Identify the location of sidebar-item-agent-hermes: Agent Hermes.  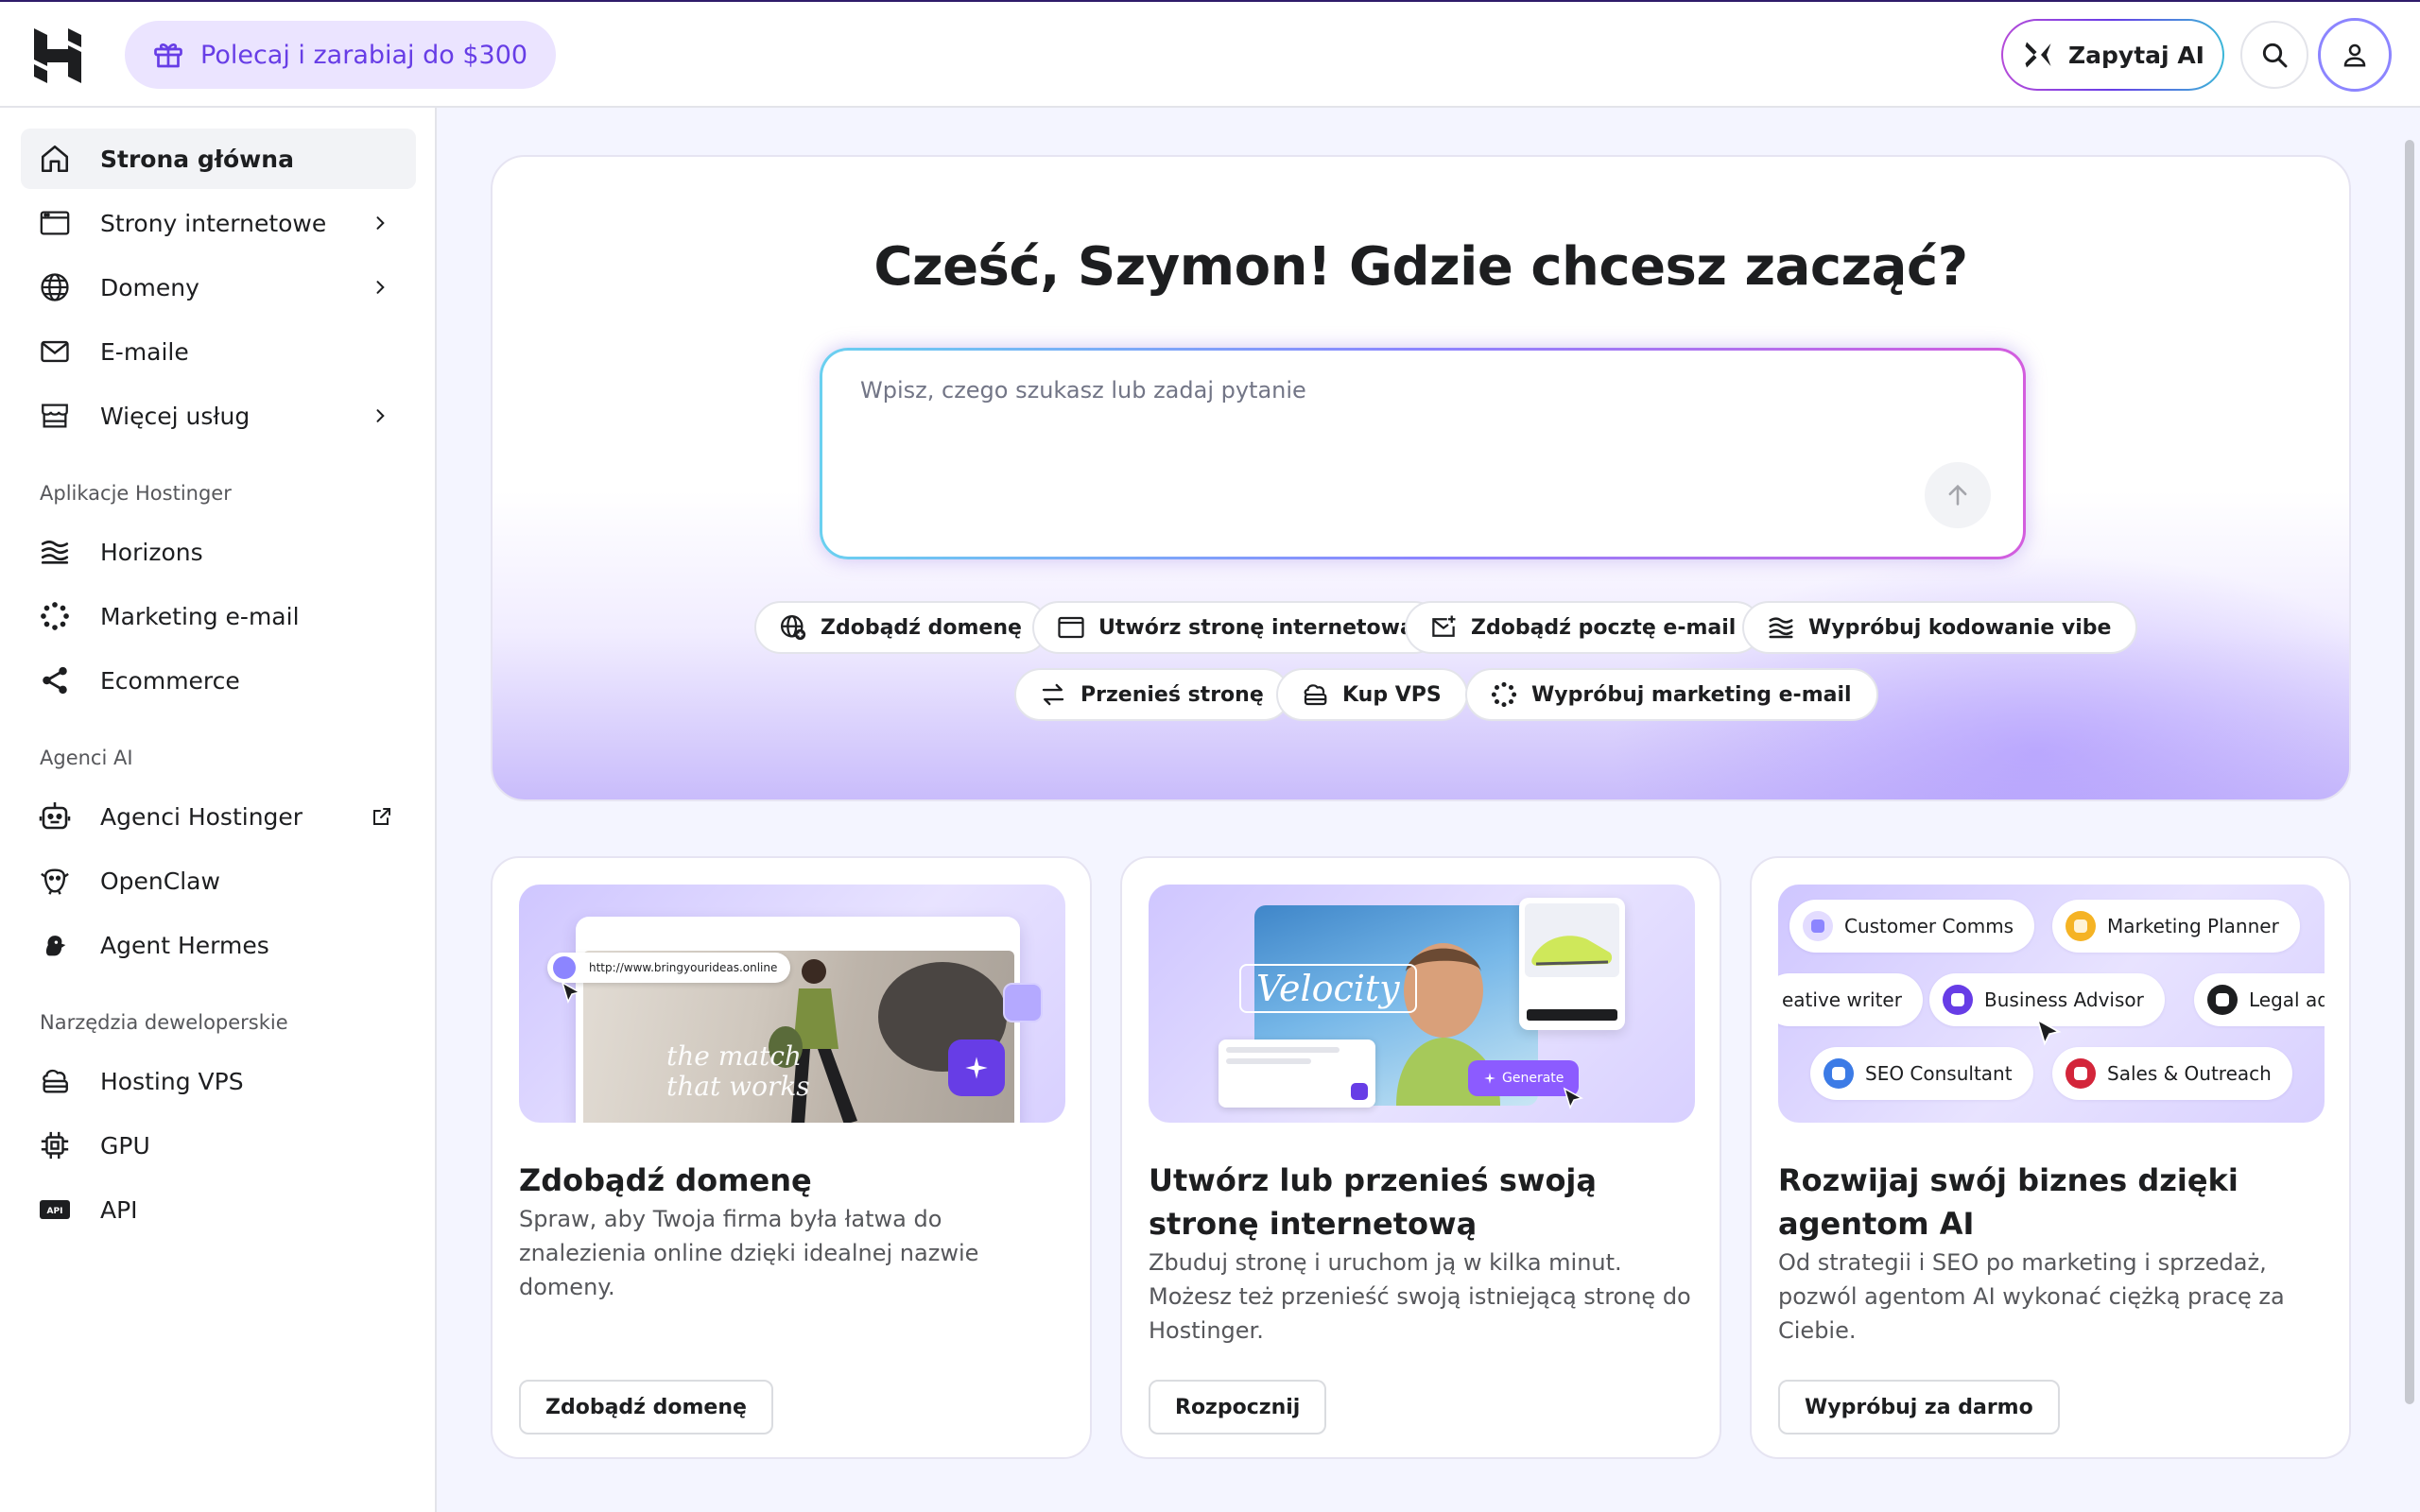
(218, 945).